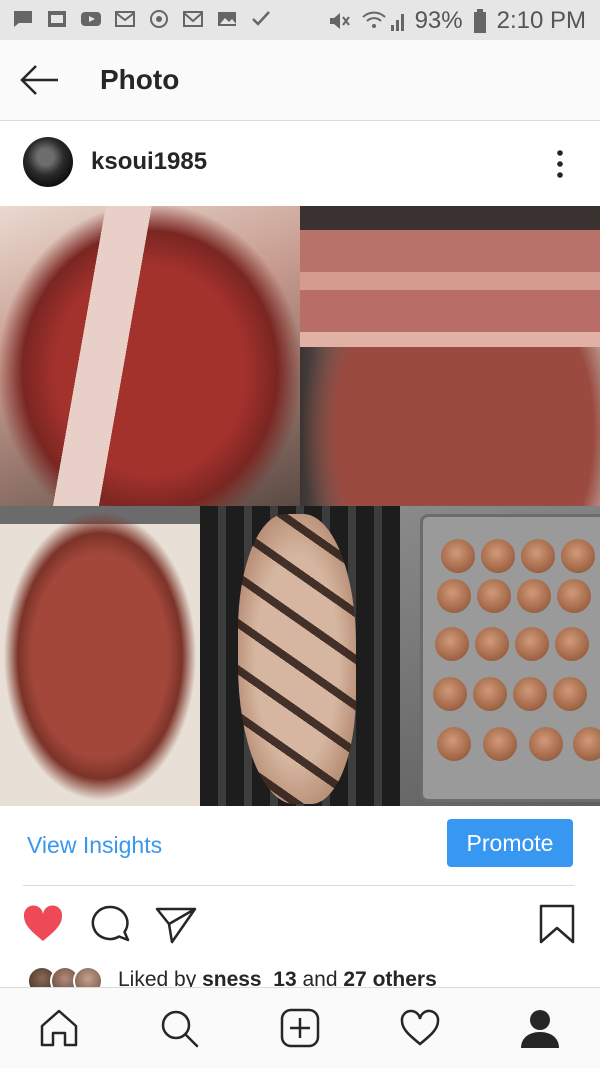  I want to click on status-bar: 93% 2:10 PM, so click(300, 20).